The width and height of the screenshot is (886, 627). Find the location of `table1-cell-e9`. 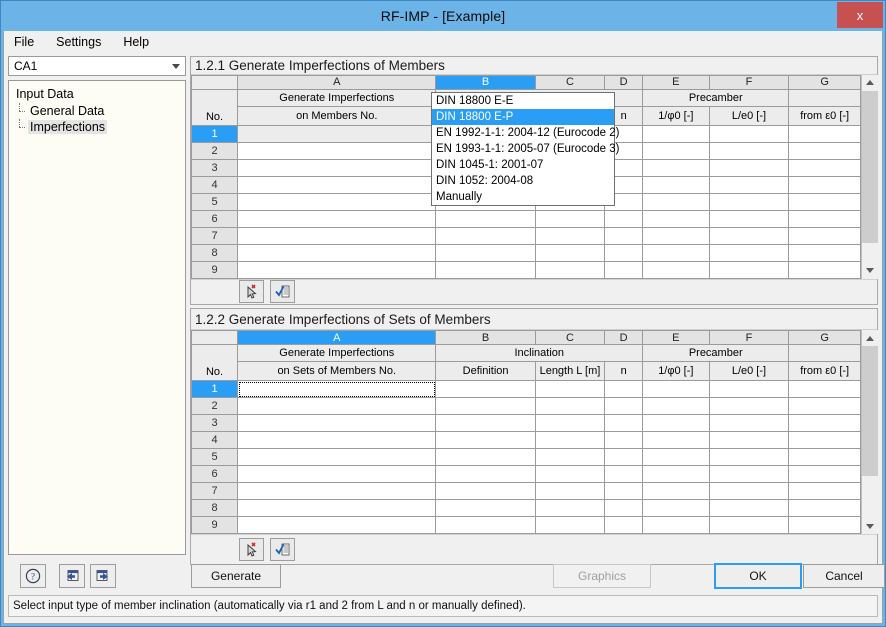

table1-cell-e9 is located at coordinates (676, 269).